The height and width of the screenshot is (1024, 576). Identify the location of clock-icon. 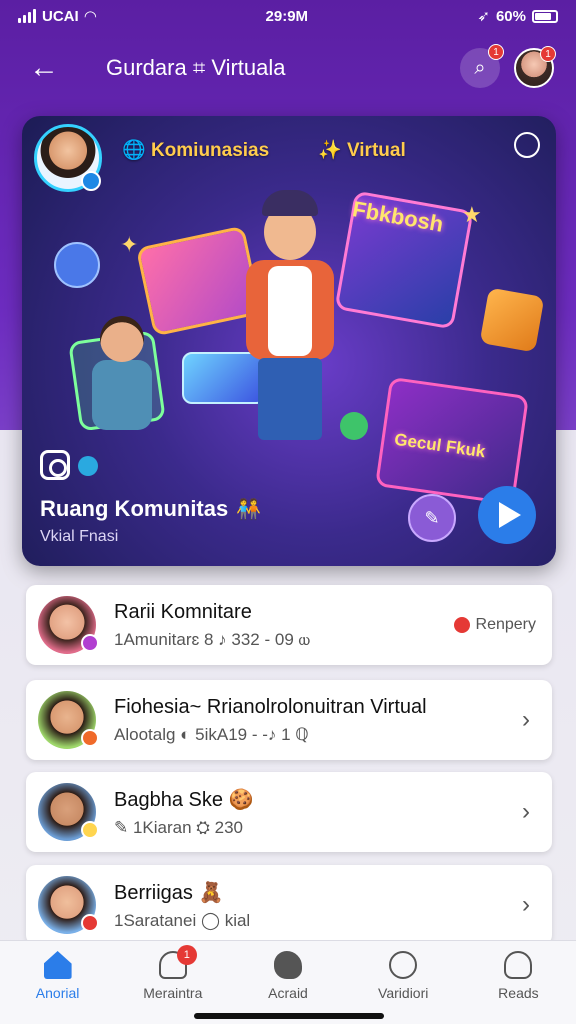
(527, 145).